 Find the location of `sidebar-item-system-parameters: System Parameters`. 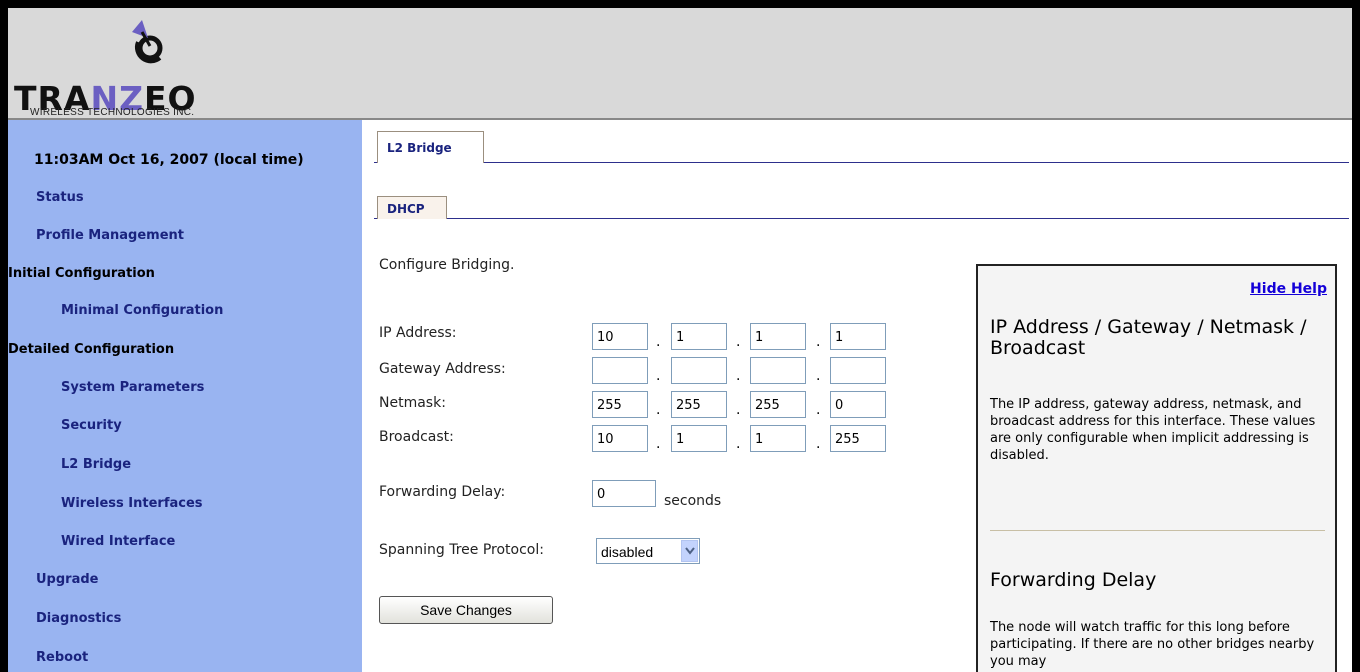

sidebar-item-system-parameters: System Parameters is located at coordinates (132, 387).